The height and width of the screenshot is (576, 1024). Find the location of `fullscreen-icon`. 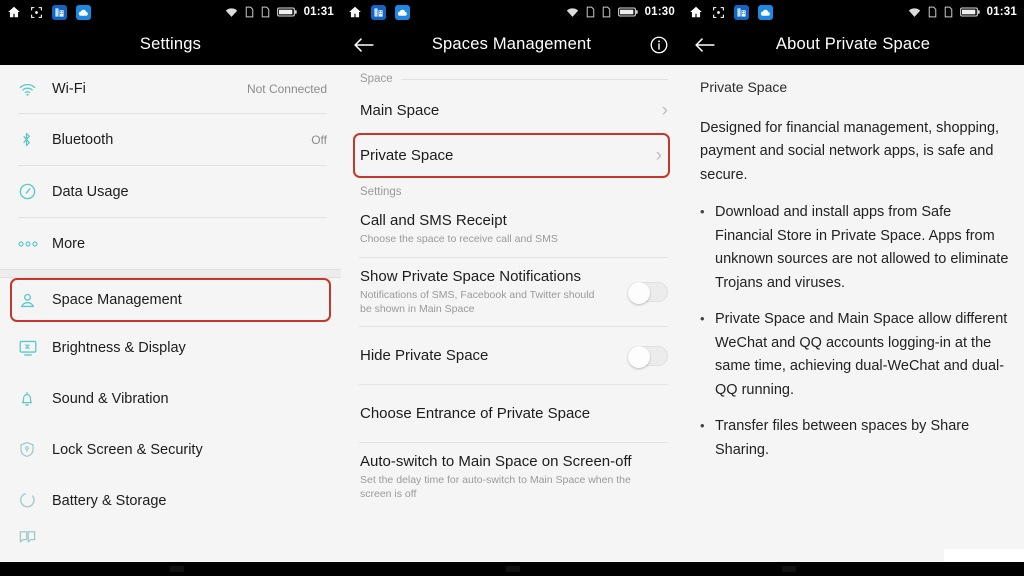

fullscreen-icon is located at coordinates (718, 12).